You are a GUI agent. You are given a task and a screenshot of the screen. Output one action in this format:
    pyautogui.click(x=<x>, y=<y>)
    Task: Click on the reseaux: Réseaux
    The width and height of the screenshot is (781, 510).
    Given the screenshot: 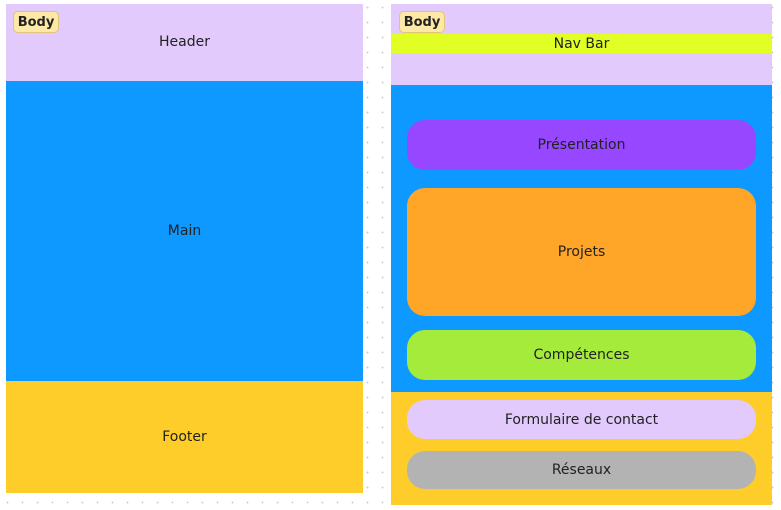 What is the action you would take?
    pyautogui.click(x=581, y=470)
    